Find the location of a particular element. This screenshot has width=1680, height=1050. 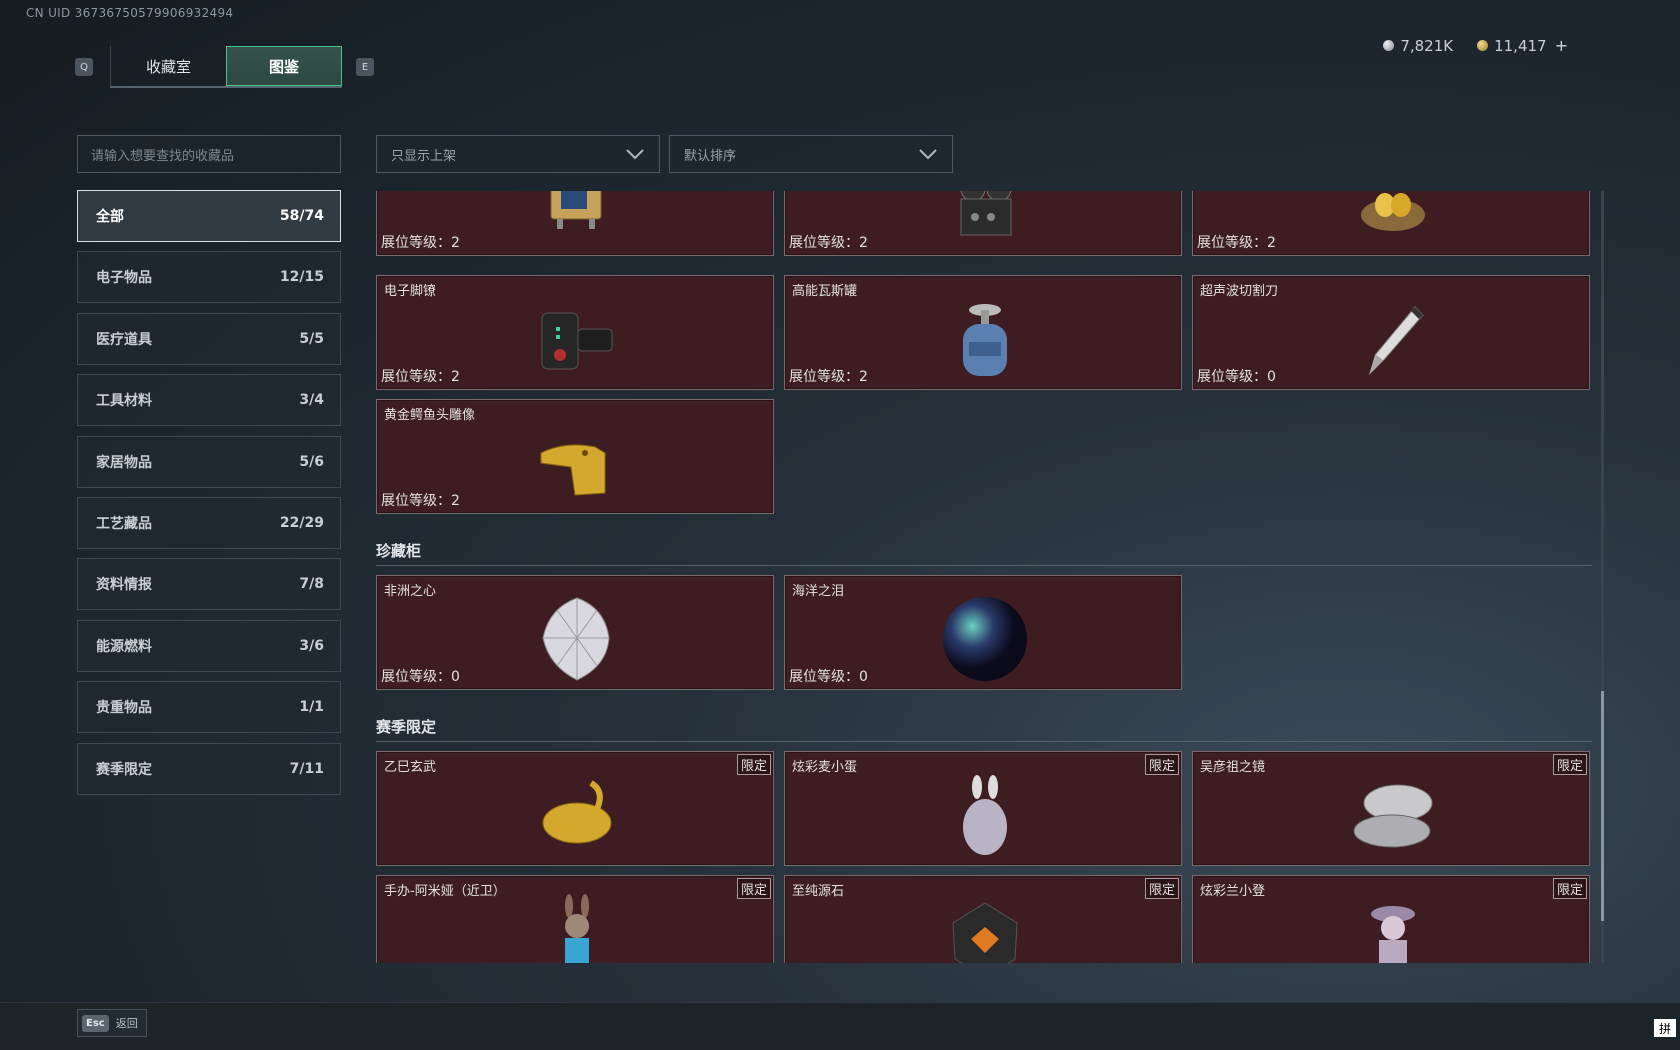

footer-bar is located at coordinates (840, 1021).